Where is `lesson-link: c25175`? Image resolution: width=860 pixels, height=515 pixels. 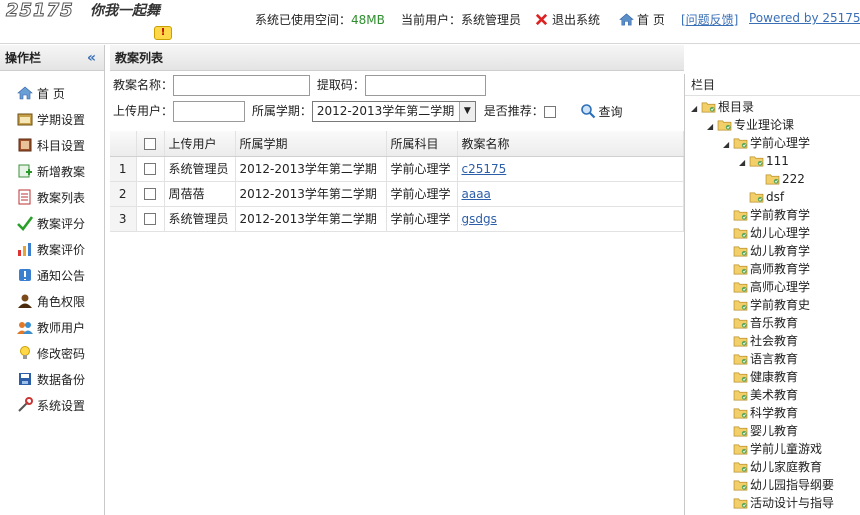 lesson-link: c25175 is located at coordinates (484, 169).